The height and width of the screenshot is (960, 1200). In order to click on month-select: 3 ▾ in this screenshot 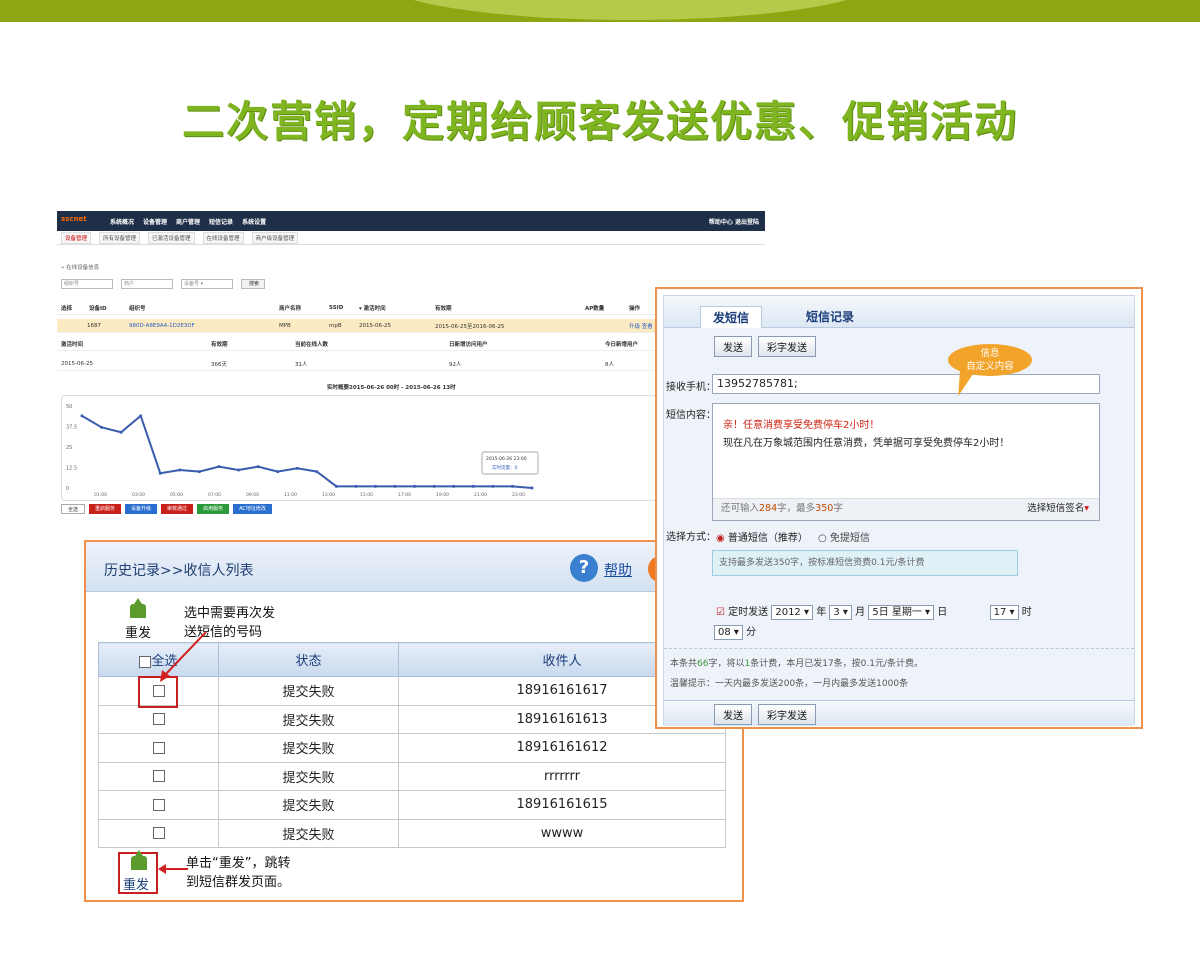, I will do `click(840, 612)`.